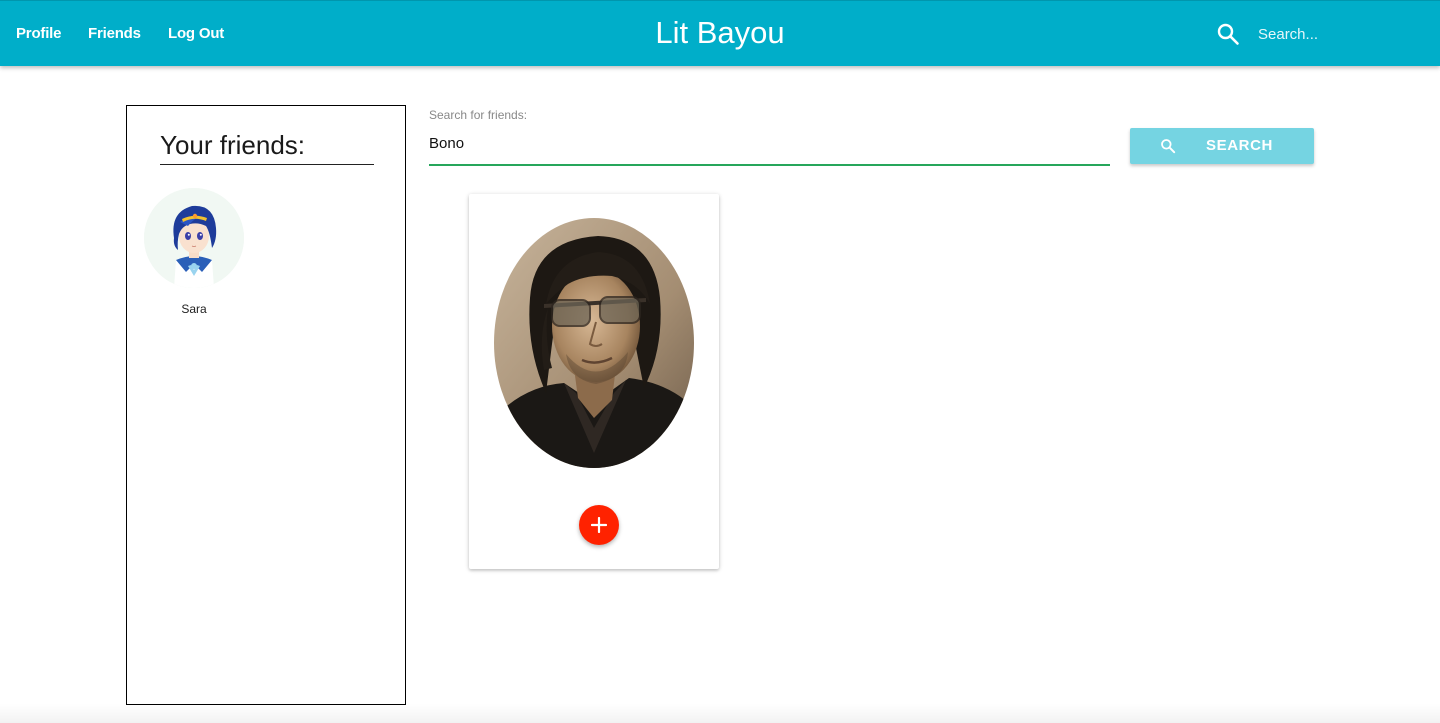 The width and height of the screenshot is (1440, 723). What do you see at coordinates (1239, 145) in the screenshot?
I see `search-button-label: SEARCH` at bounding box center [1239, 145].